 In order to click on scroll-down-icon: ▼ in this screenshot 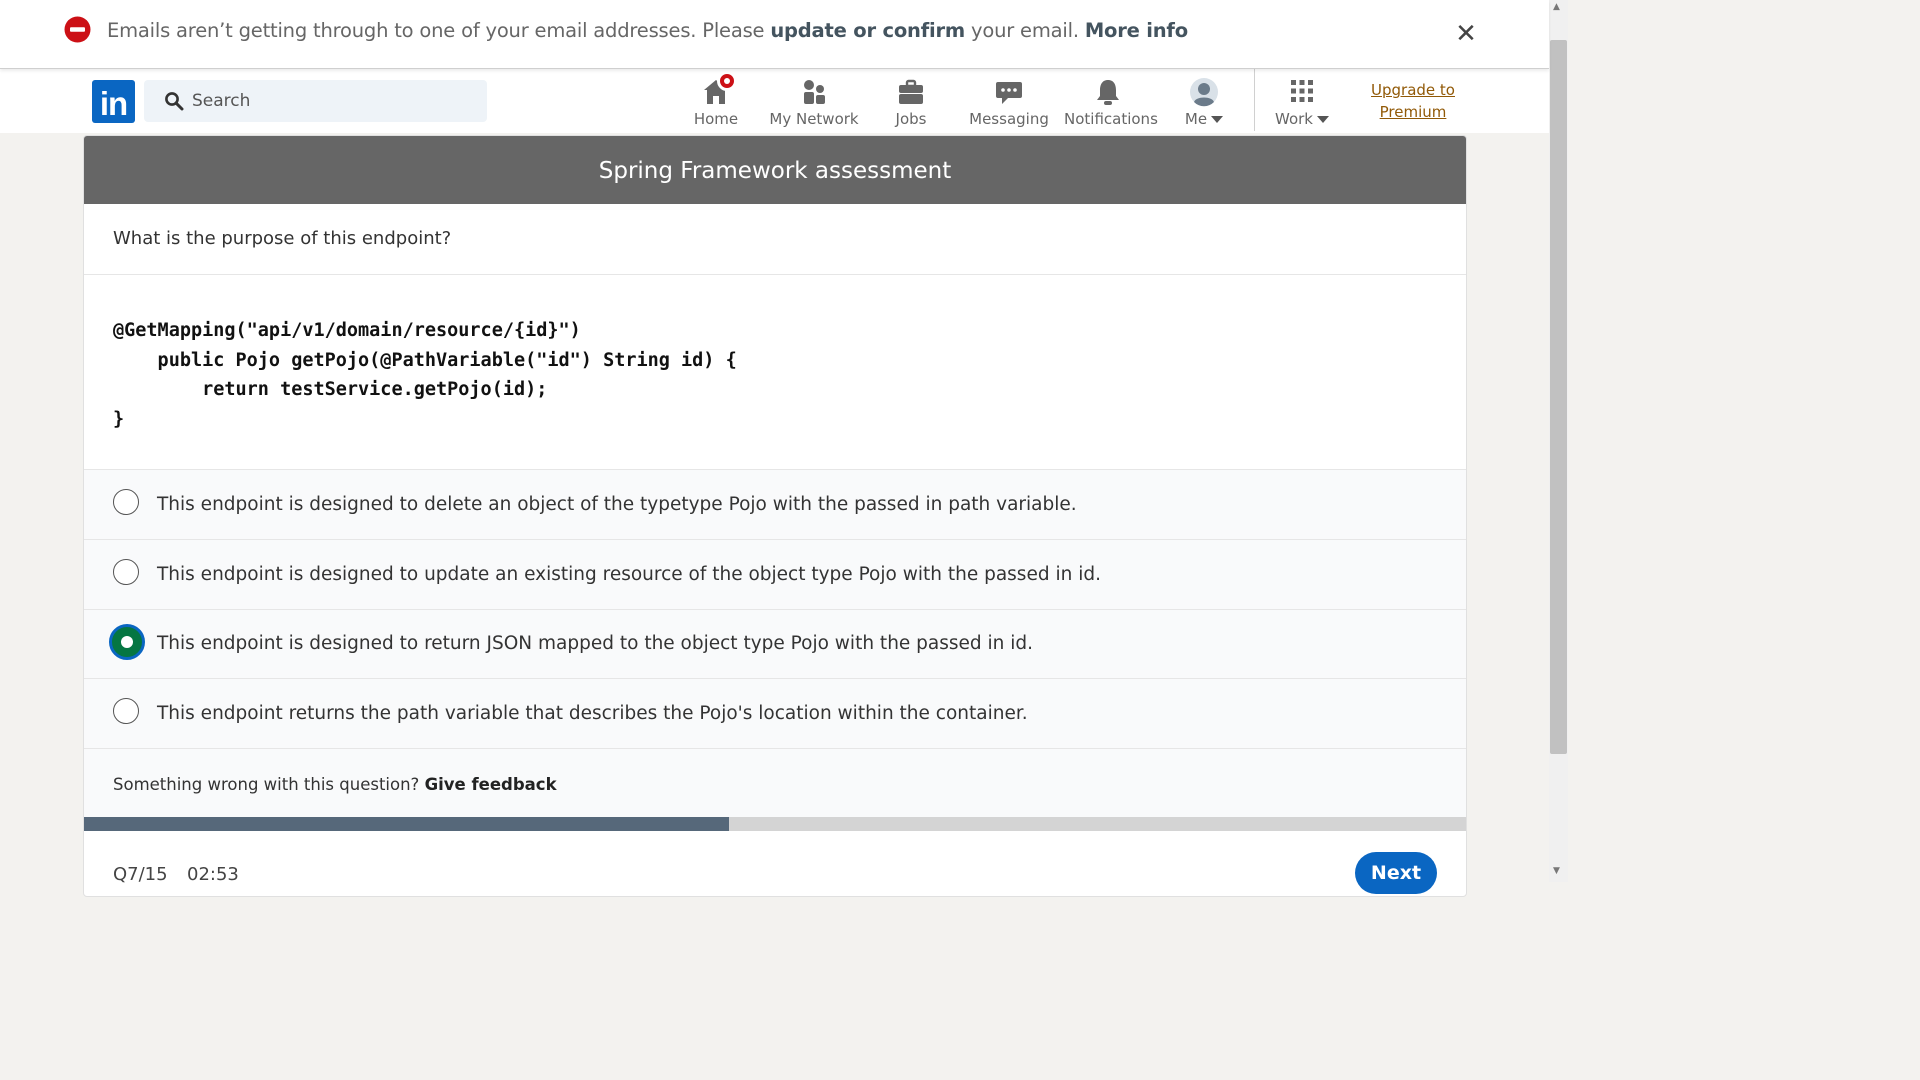, I will do `click(1556, 871)`.